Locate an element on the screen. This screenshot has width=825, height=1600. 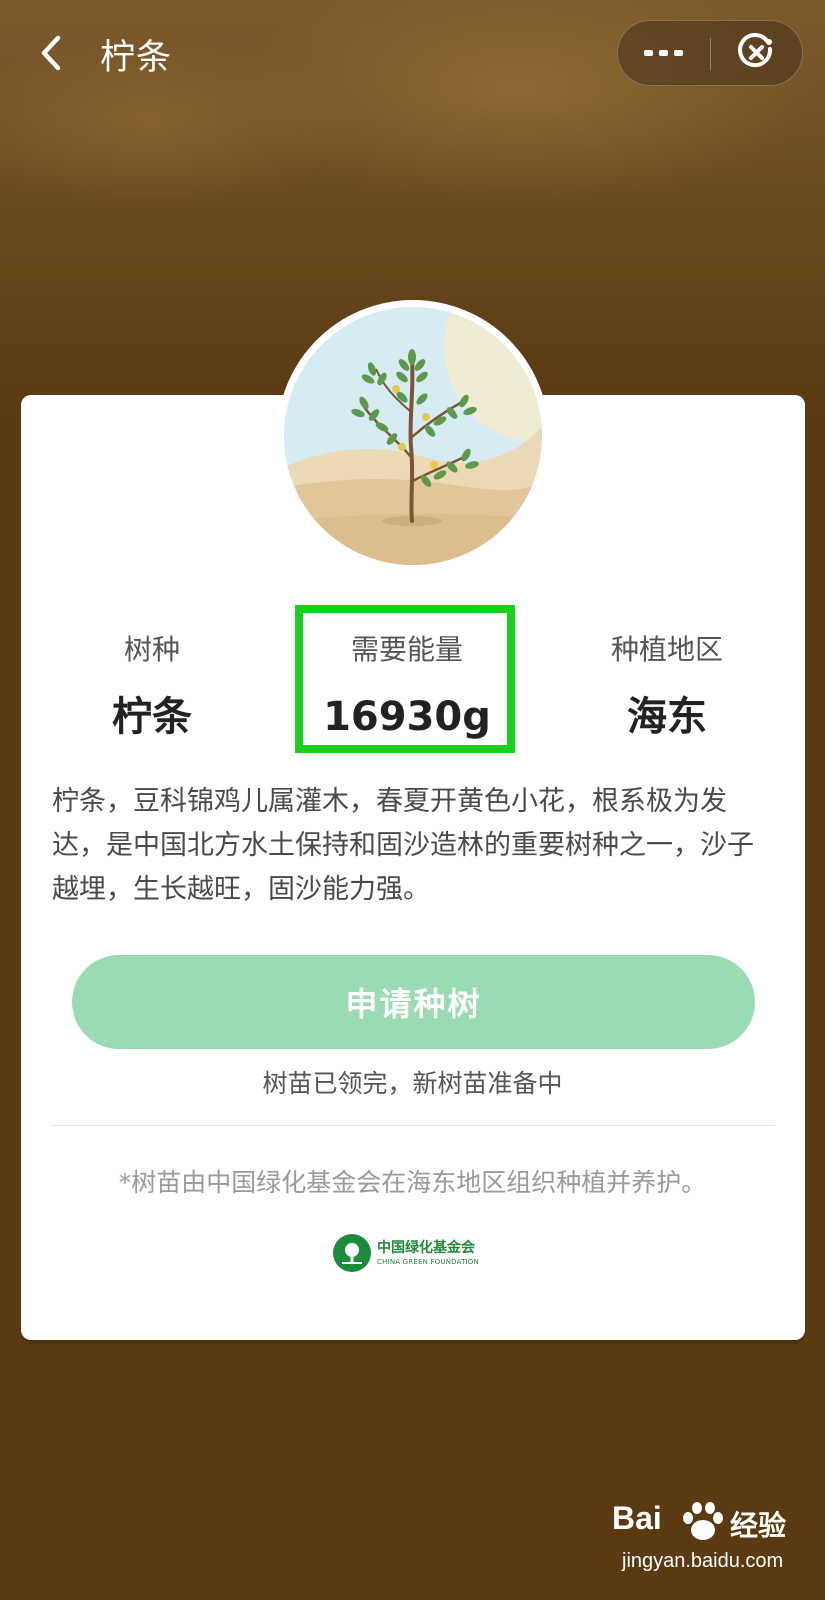
seedling-status-text: 树苗已领完，新树苗准备中 is located at coordinates (412, 1083).